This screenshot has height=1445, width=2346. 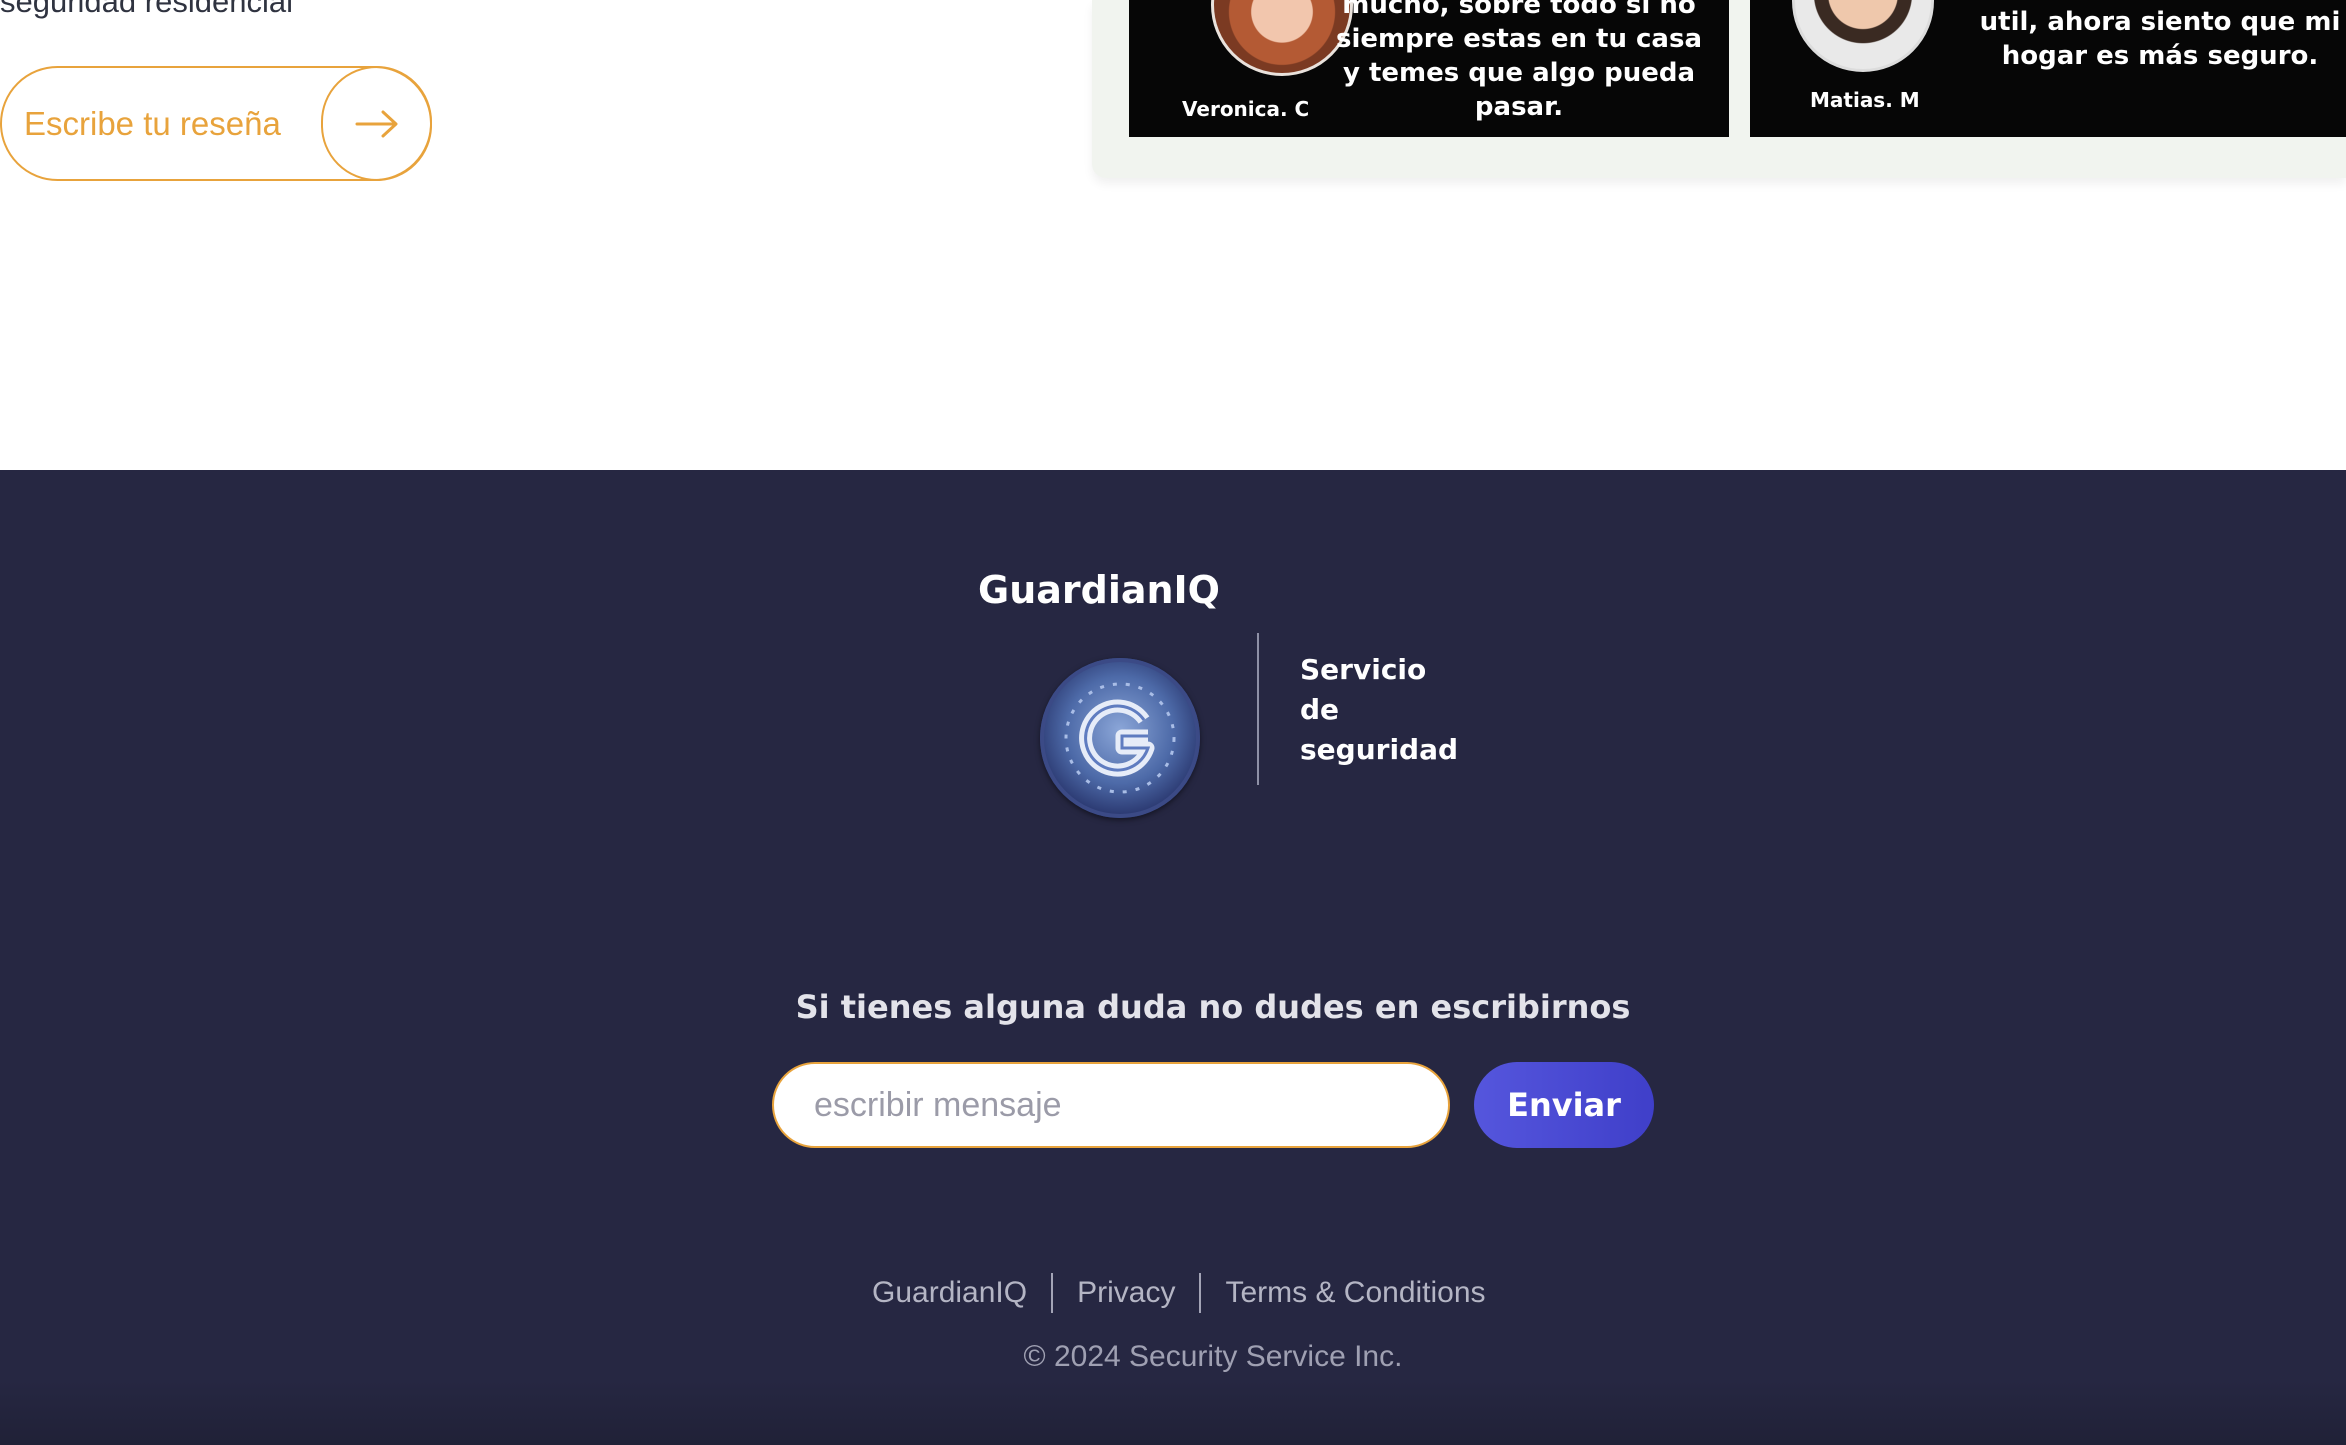 What do you see at coordinates (146, 9) in the screenshot?
I see `section-tagline: seguridad residencial` at bounding box center [146, 9].